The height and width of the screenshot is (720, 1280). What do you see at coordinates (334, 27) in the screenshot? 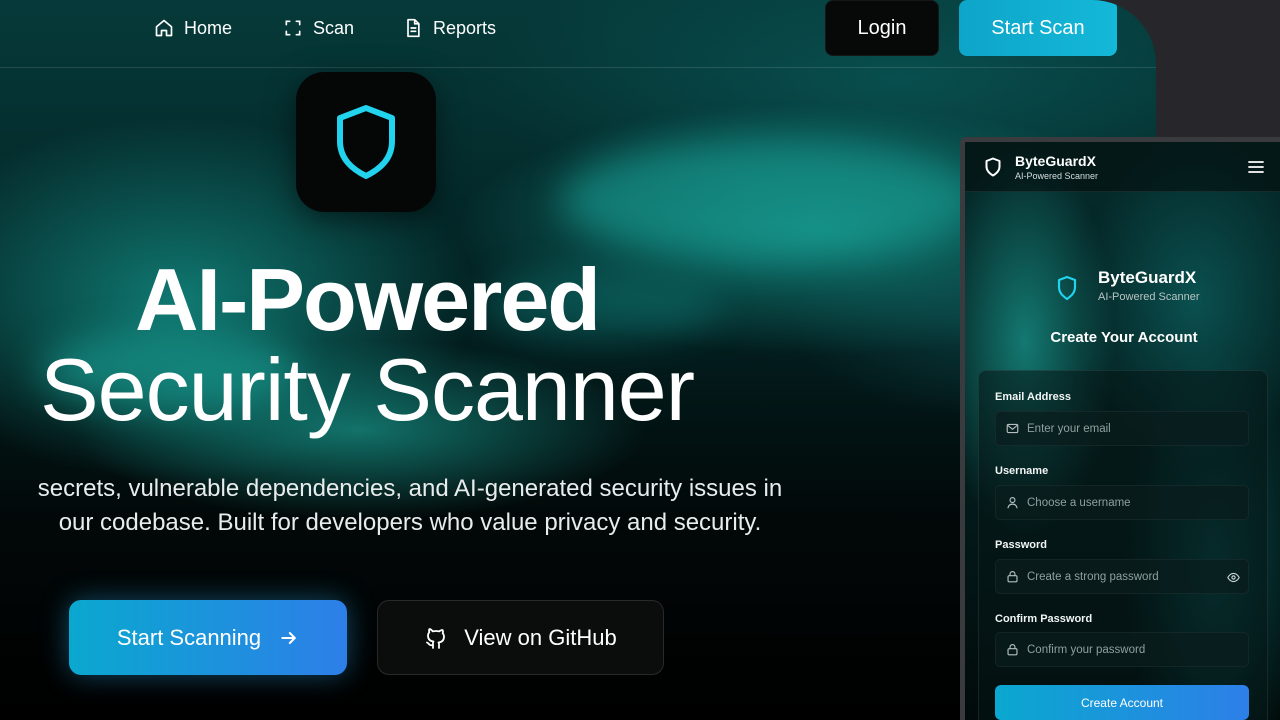
I see `nav-scan-label: Scan` at bounding box center [334, 27].